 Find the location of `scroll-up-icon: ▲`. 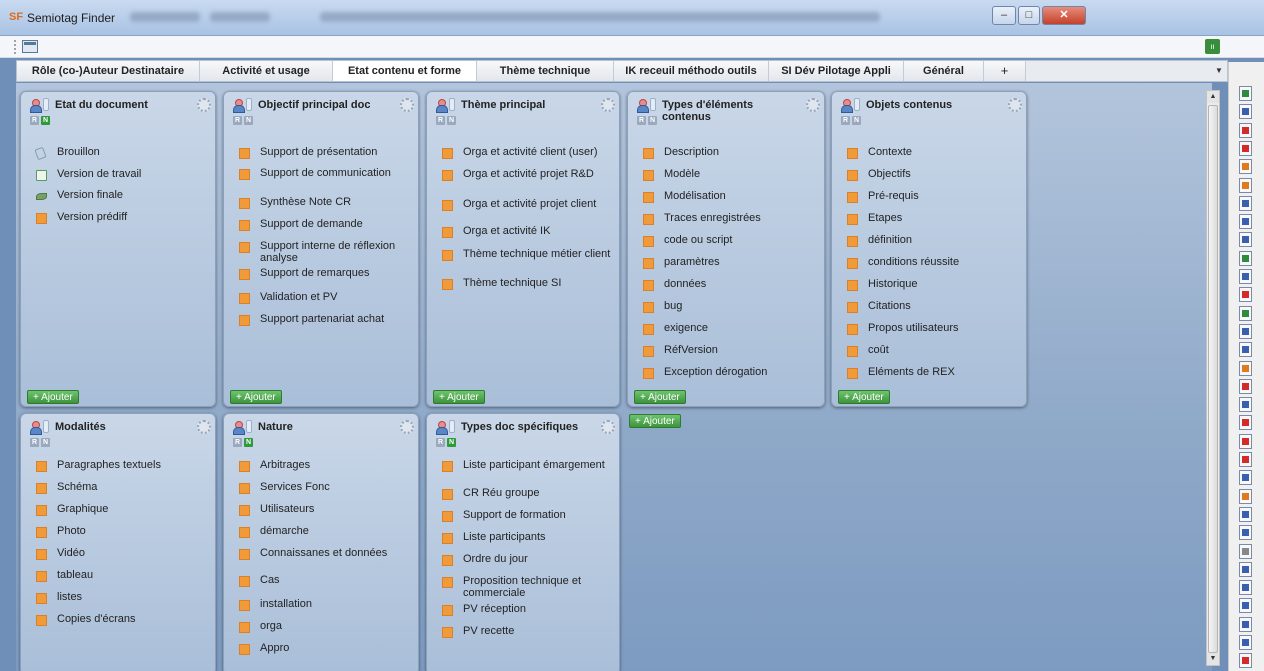

scroll-up-icon: ▲ is located at coordinates (1213, 97).